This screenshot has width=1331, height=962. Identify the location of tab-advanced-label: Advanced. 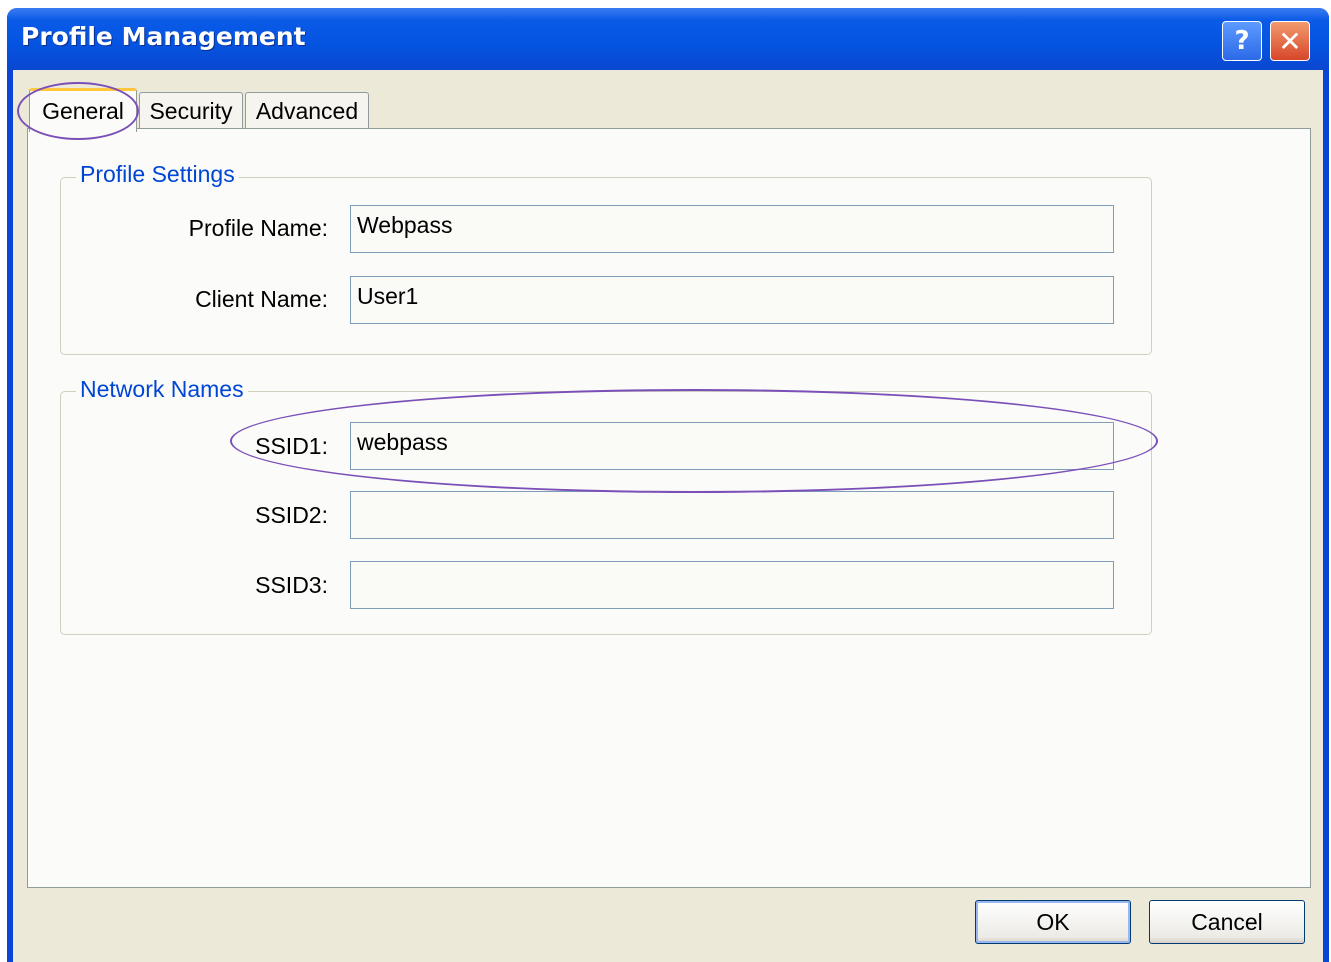
(307, 111).